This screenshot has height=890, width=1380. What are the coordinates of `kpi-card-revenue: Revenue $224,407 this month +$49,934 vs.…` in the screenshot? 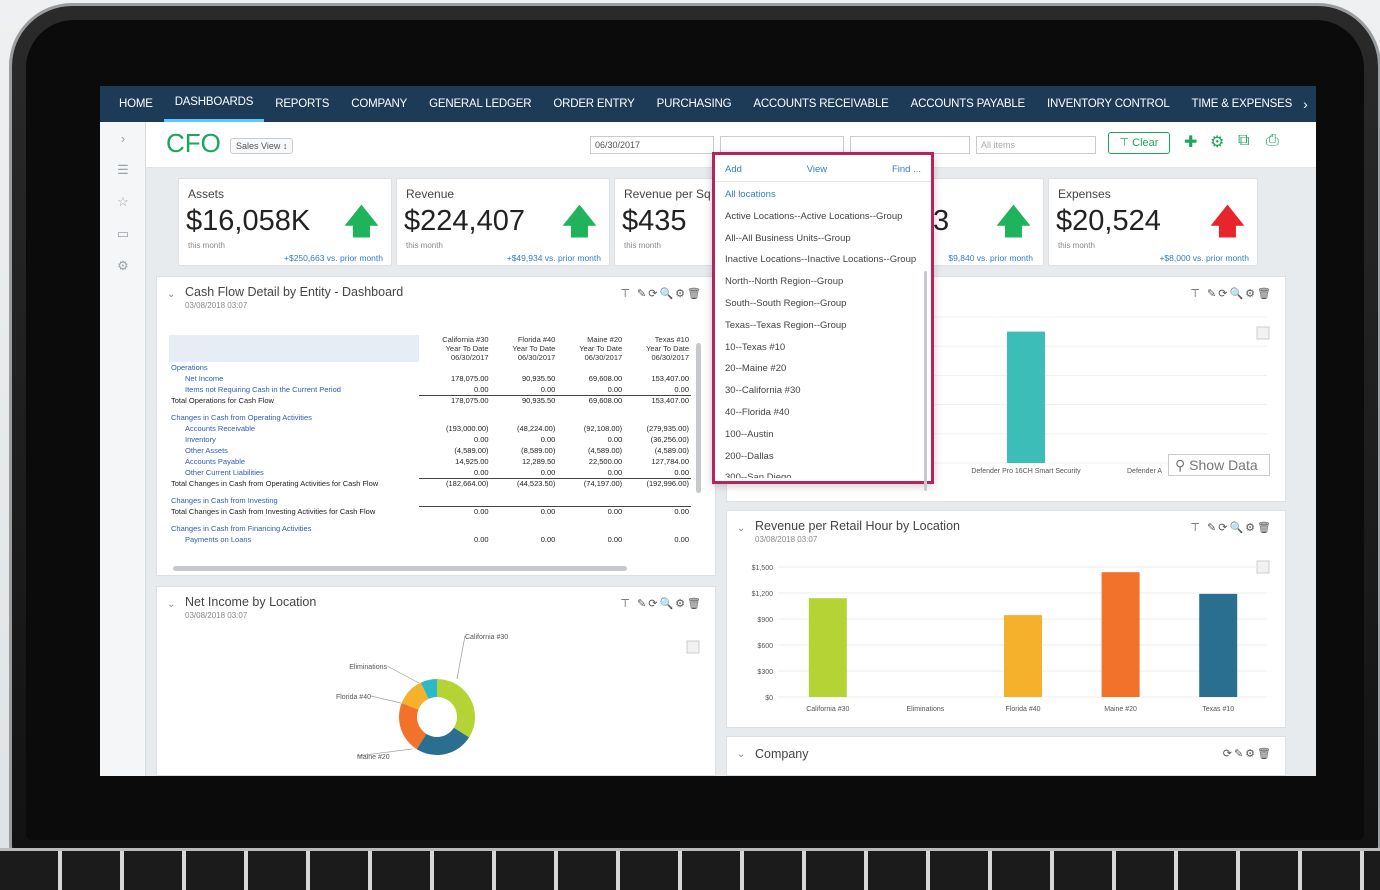 It's located at (503, 222).